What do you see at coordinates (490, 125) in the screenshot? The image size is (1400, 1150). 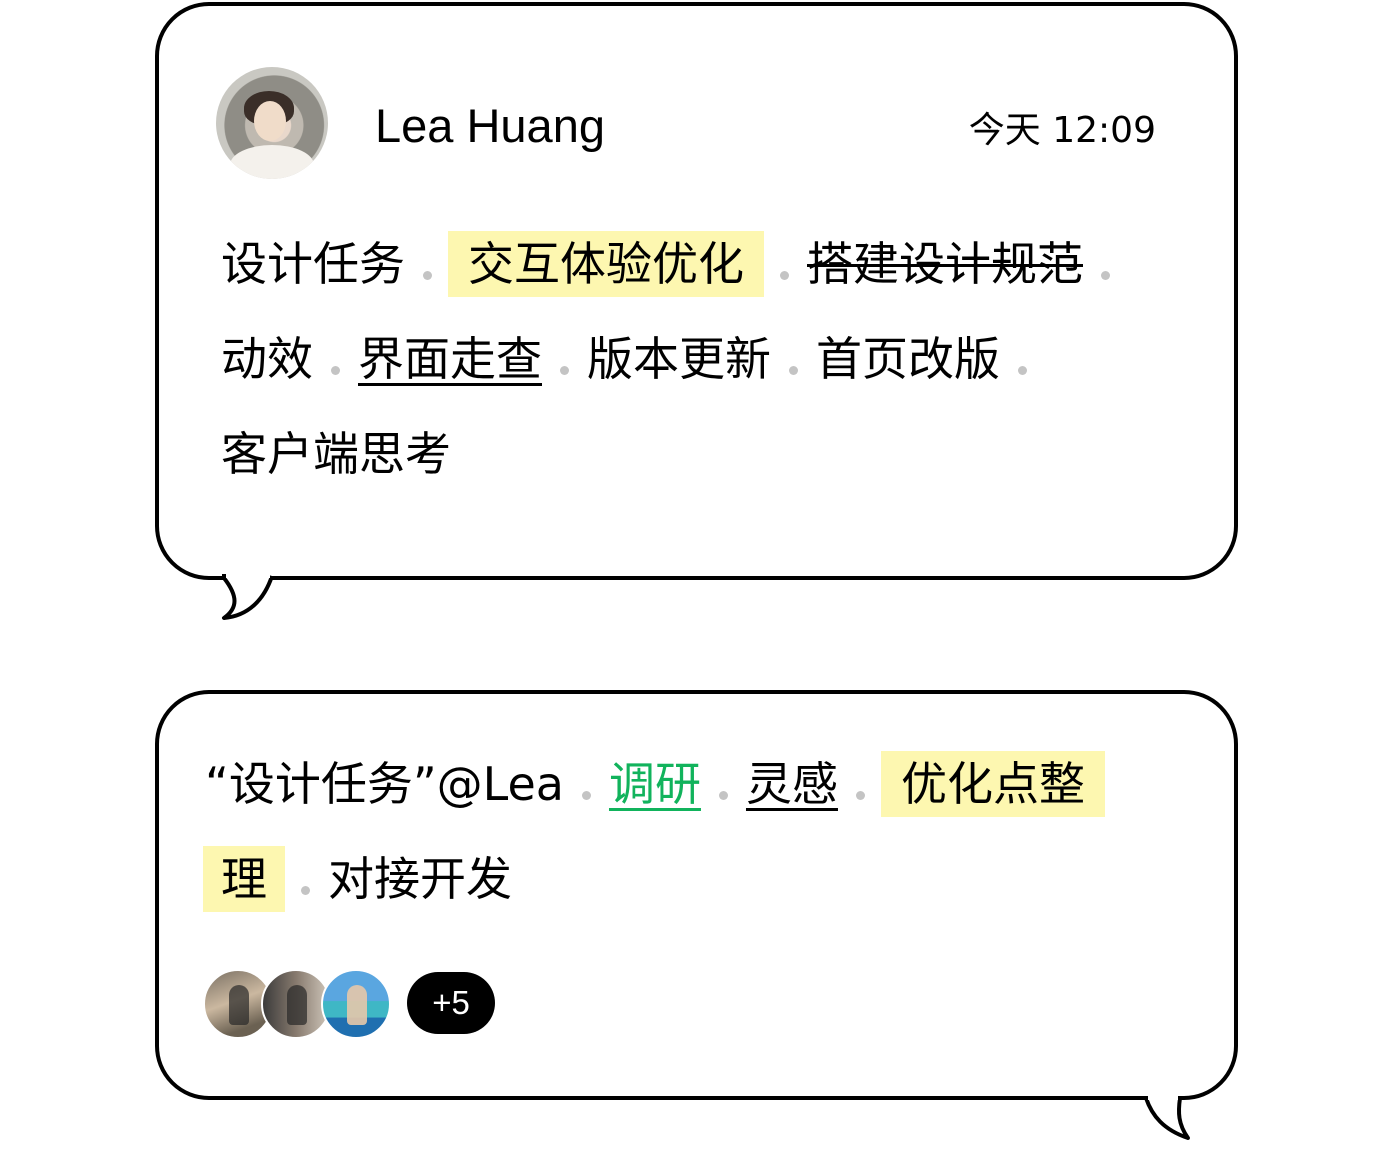 I see `user-name: Lea Huang` at bounding box center [490, 125].